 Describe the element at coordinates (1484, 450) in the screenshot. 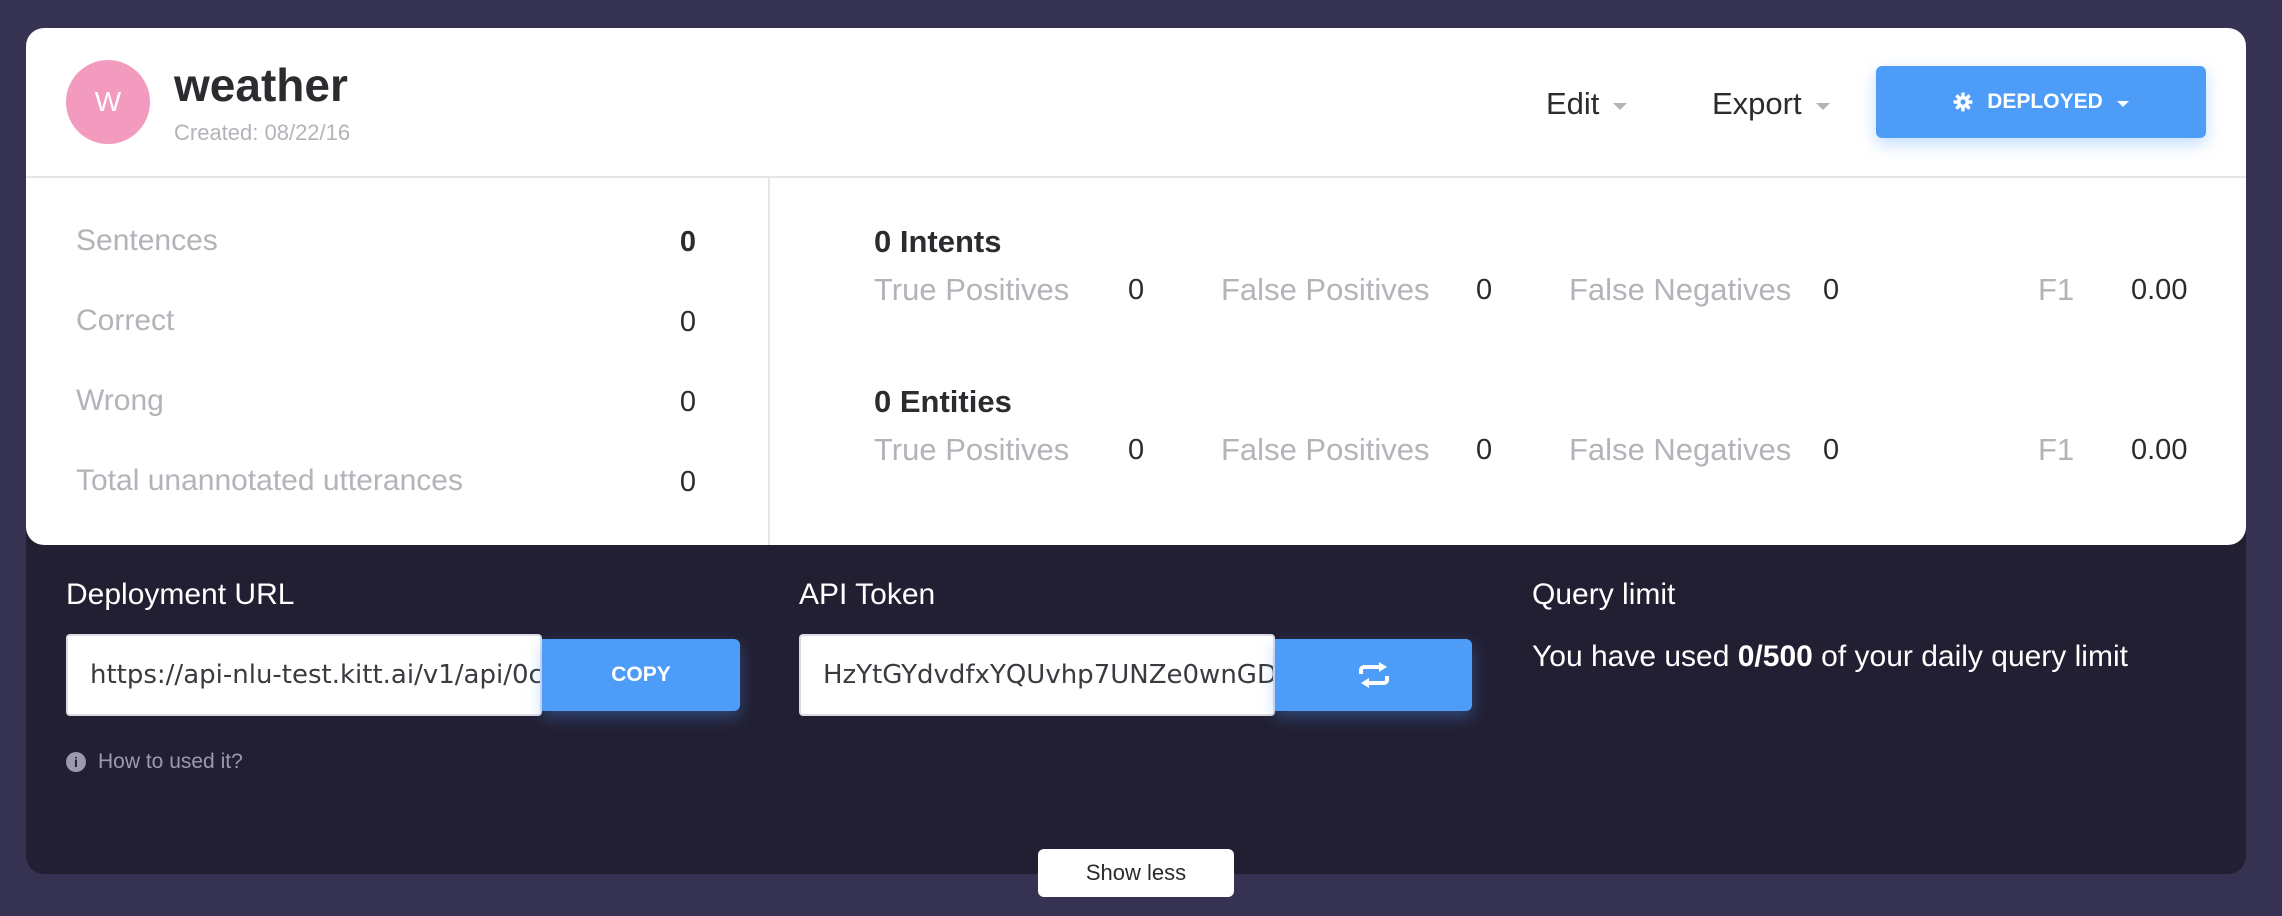

I see `entities-fp-value: 0` at that location.